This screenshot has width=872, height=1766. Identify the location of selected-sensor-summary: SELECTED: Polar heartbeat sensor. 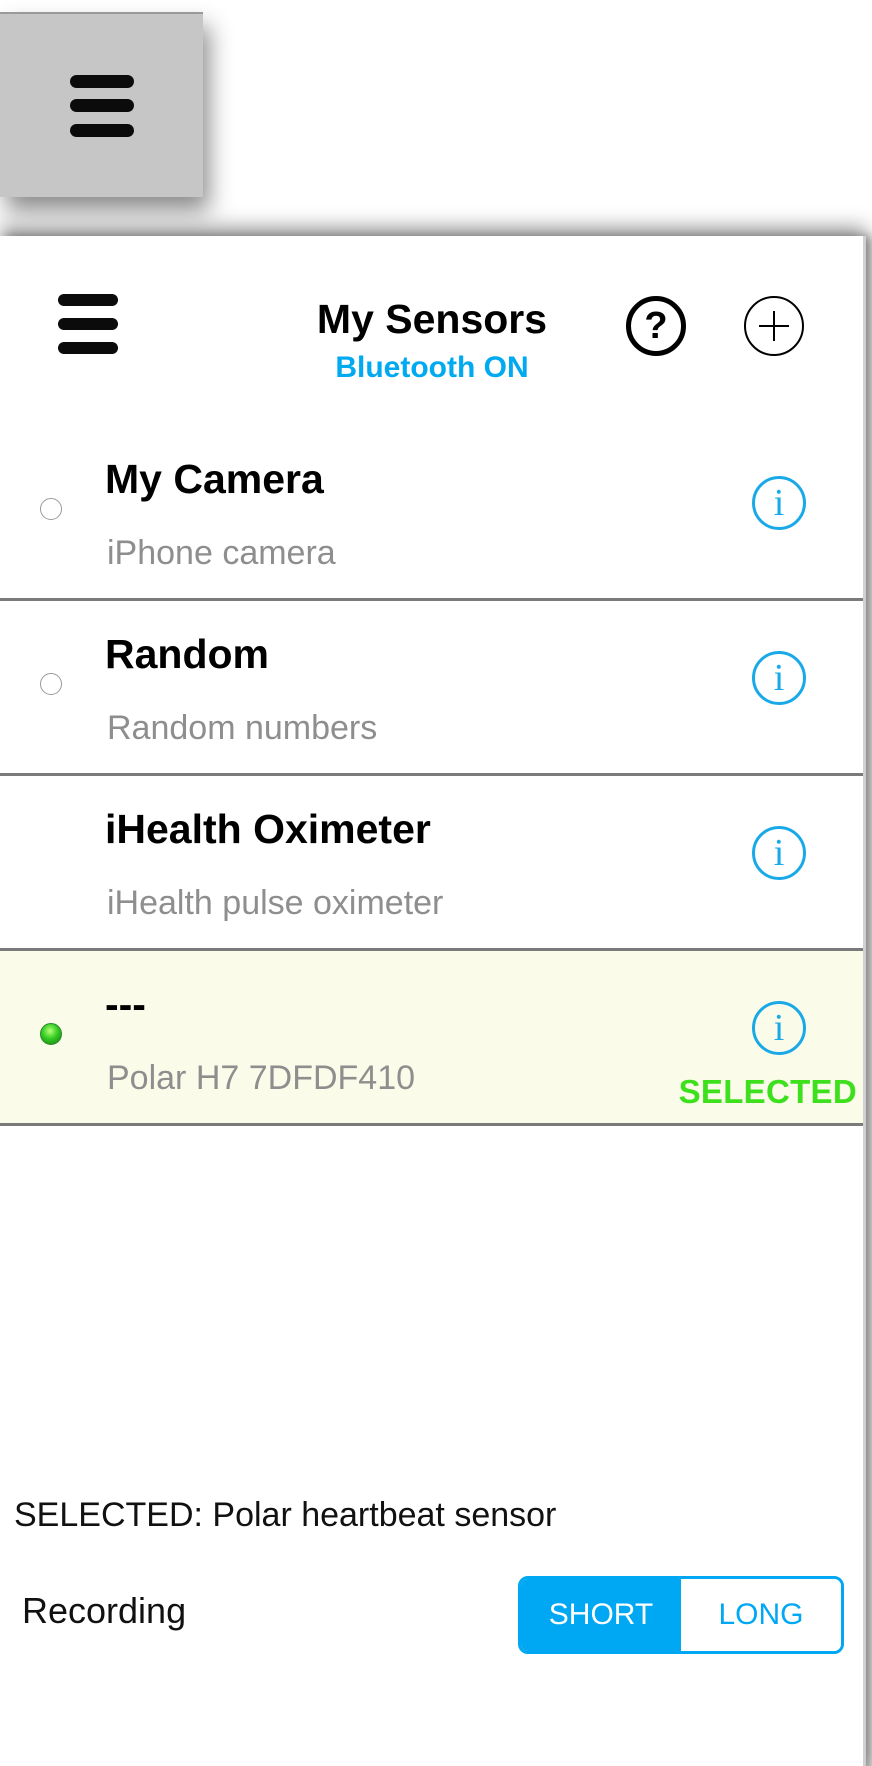
(285, 1515).